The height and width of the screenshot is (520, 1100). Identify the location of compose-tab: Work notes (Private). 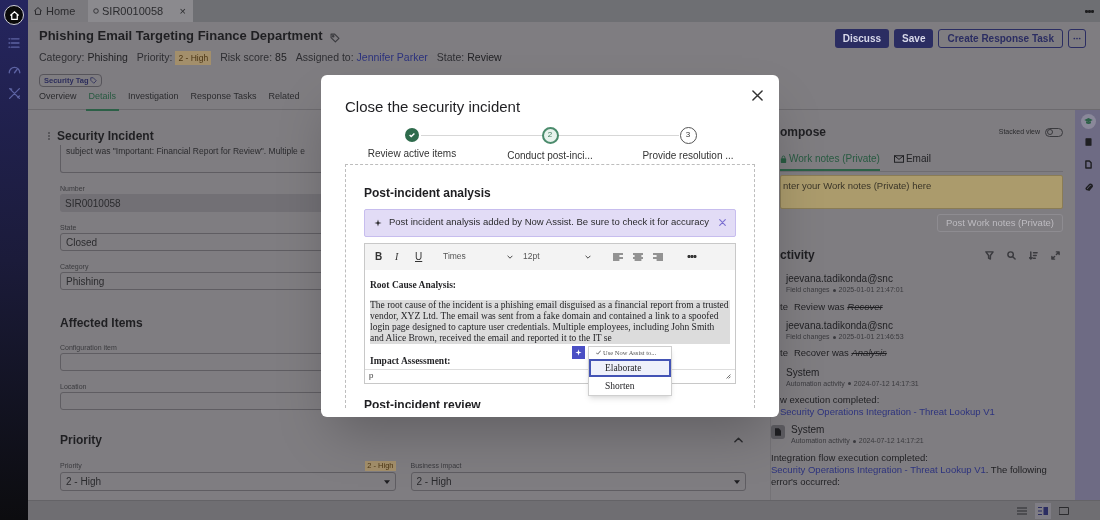
(830, 161).